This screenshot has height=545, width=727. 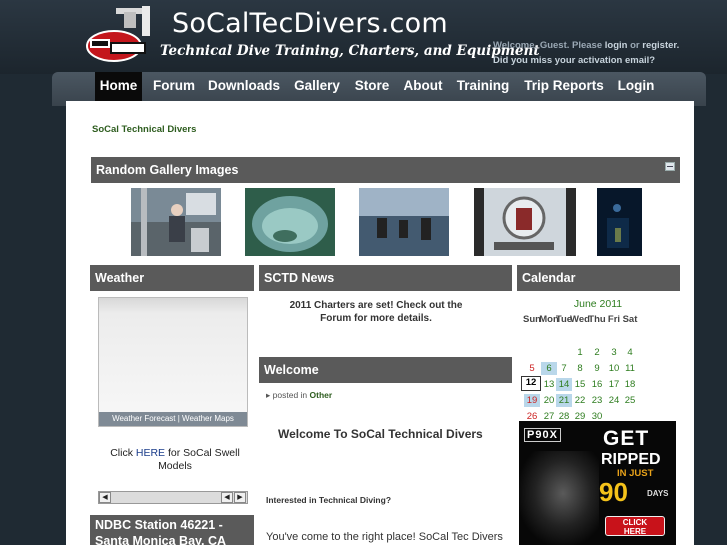 I want to click on calendar-block-header: Calendar, so click(x=598, y=278).